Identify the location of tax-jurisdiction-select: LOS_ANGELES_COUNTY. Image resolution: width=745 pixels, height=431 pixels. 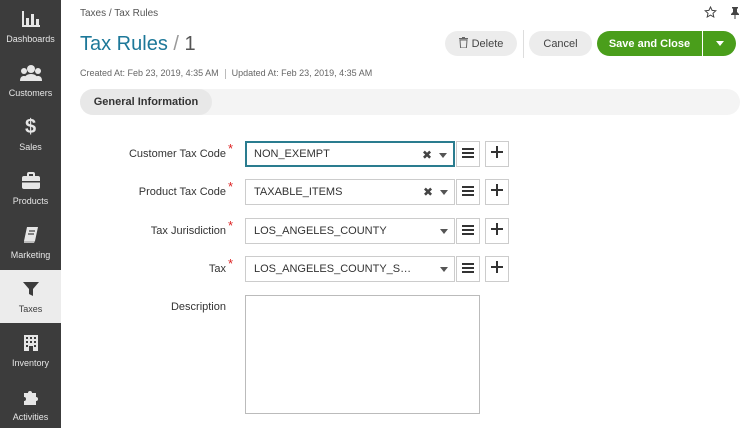
(350, 231).